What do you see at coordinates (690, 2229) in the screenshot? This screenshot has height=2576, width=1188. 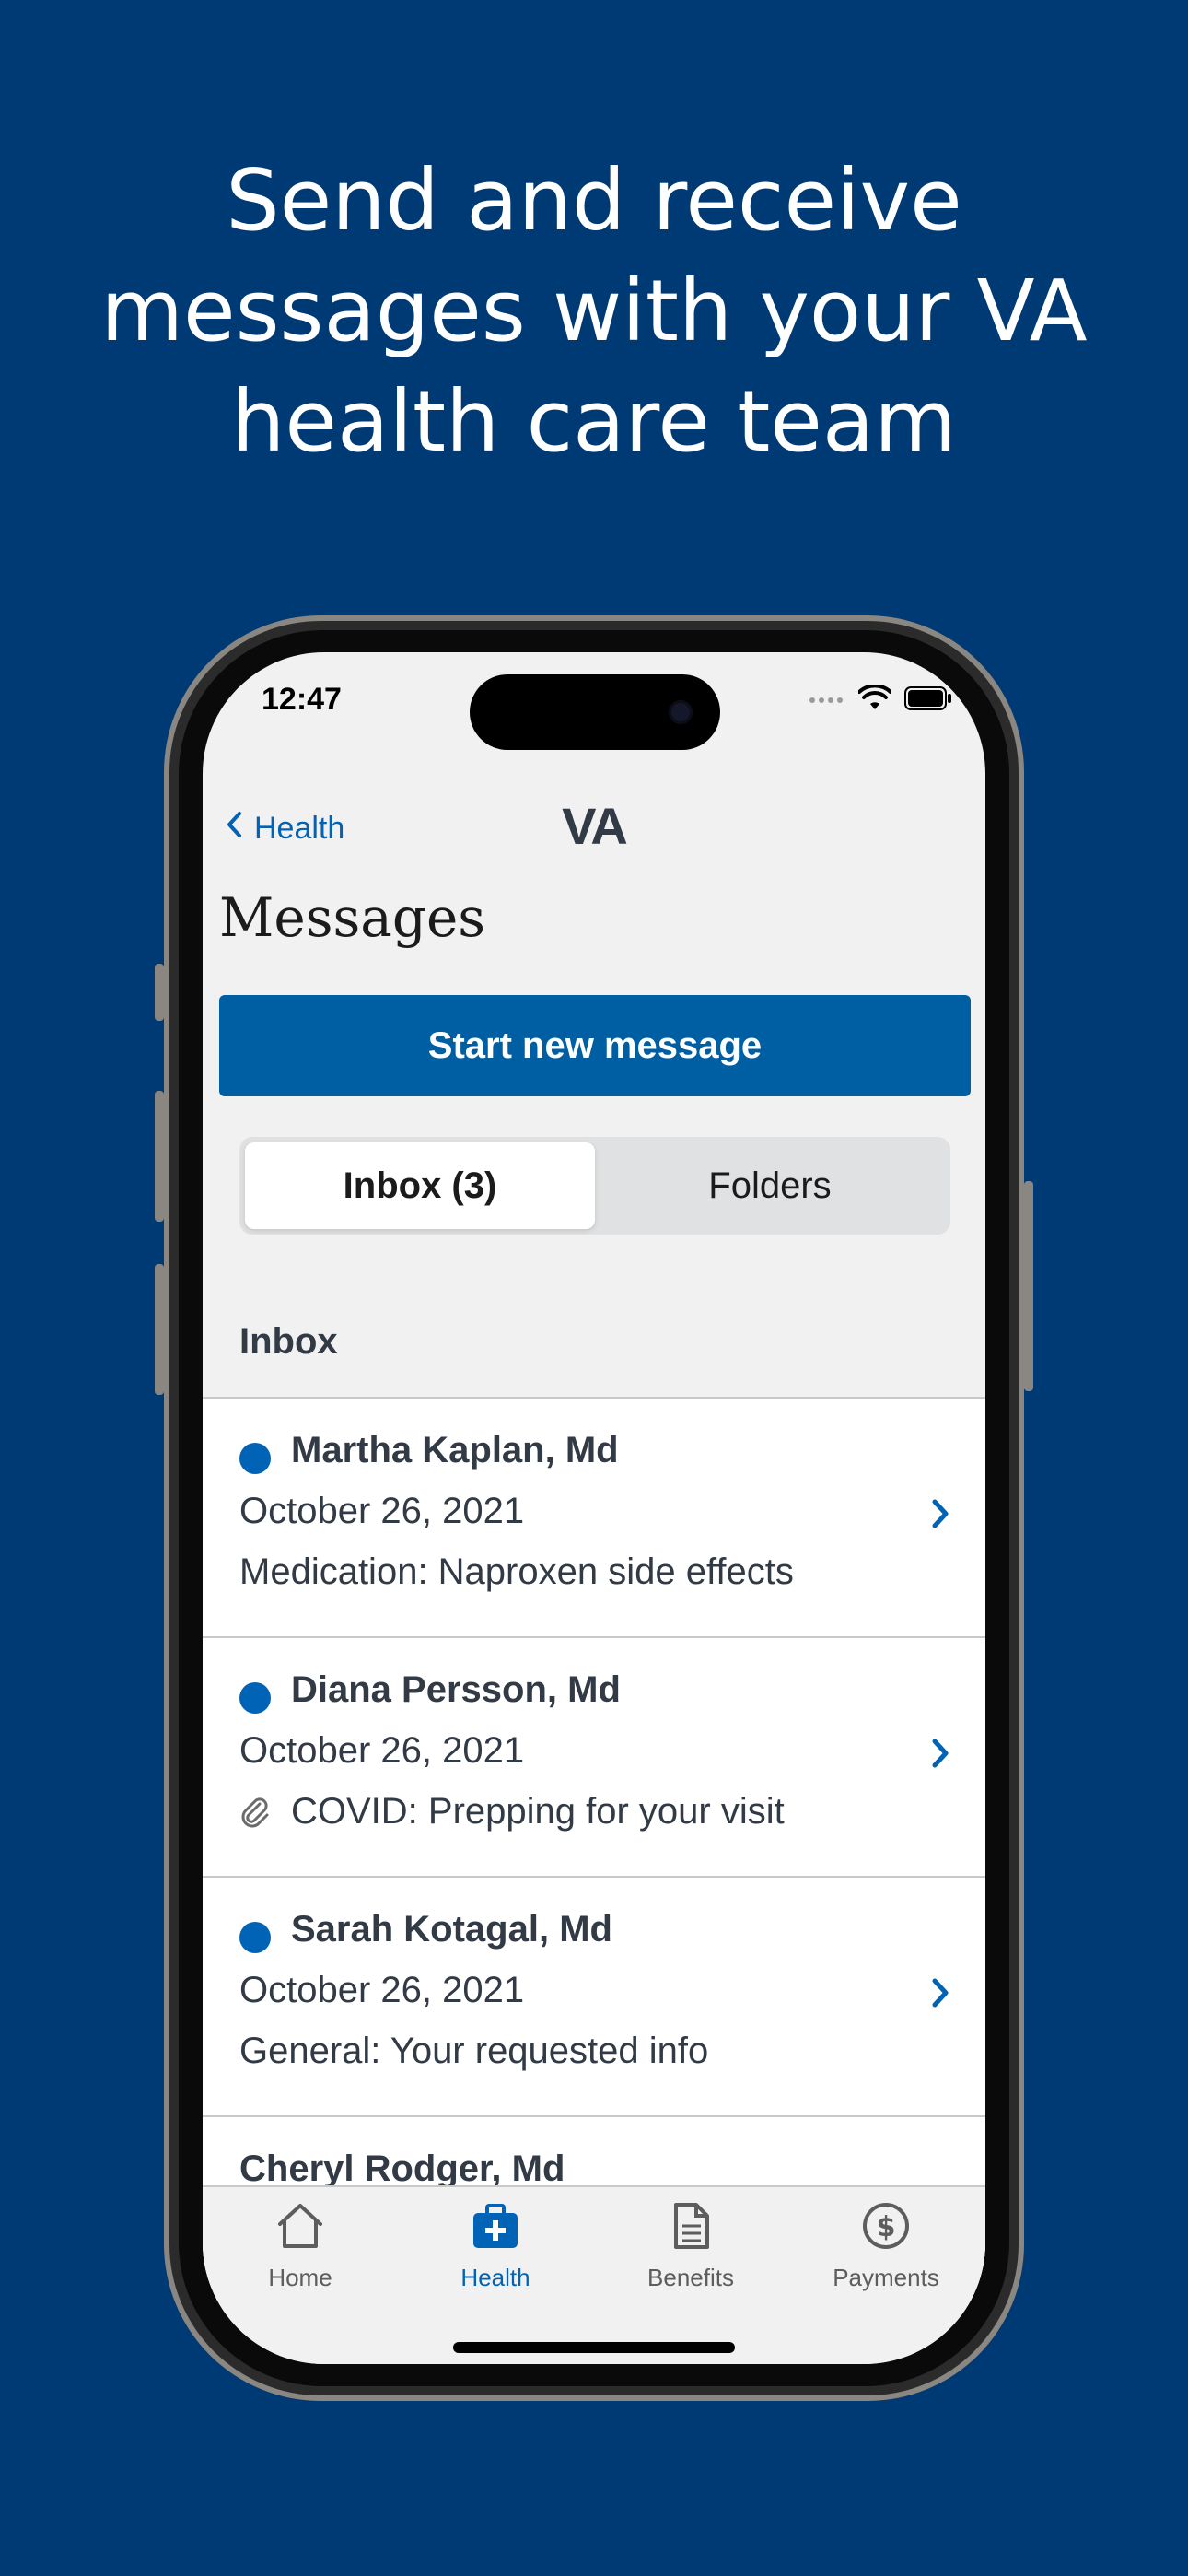 I see `document-icon` at bounding box center [690, 2229].